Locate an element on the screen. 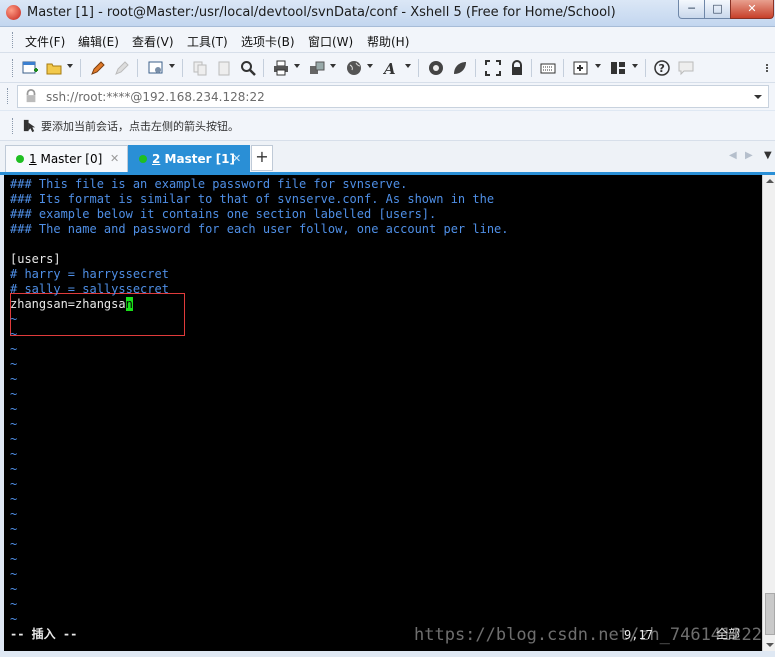 The image size is (775, 657). transfer-icon is located at coordinates (317, 68).